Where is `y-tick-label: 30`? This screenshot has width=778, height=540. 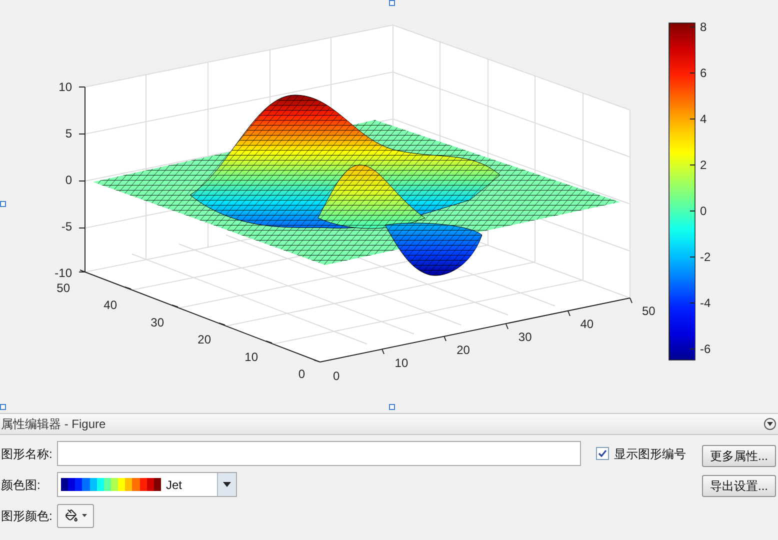
y-tick-label: 30 is located at coordinates (157, 322).